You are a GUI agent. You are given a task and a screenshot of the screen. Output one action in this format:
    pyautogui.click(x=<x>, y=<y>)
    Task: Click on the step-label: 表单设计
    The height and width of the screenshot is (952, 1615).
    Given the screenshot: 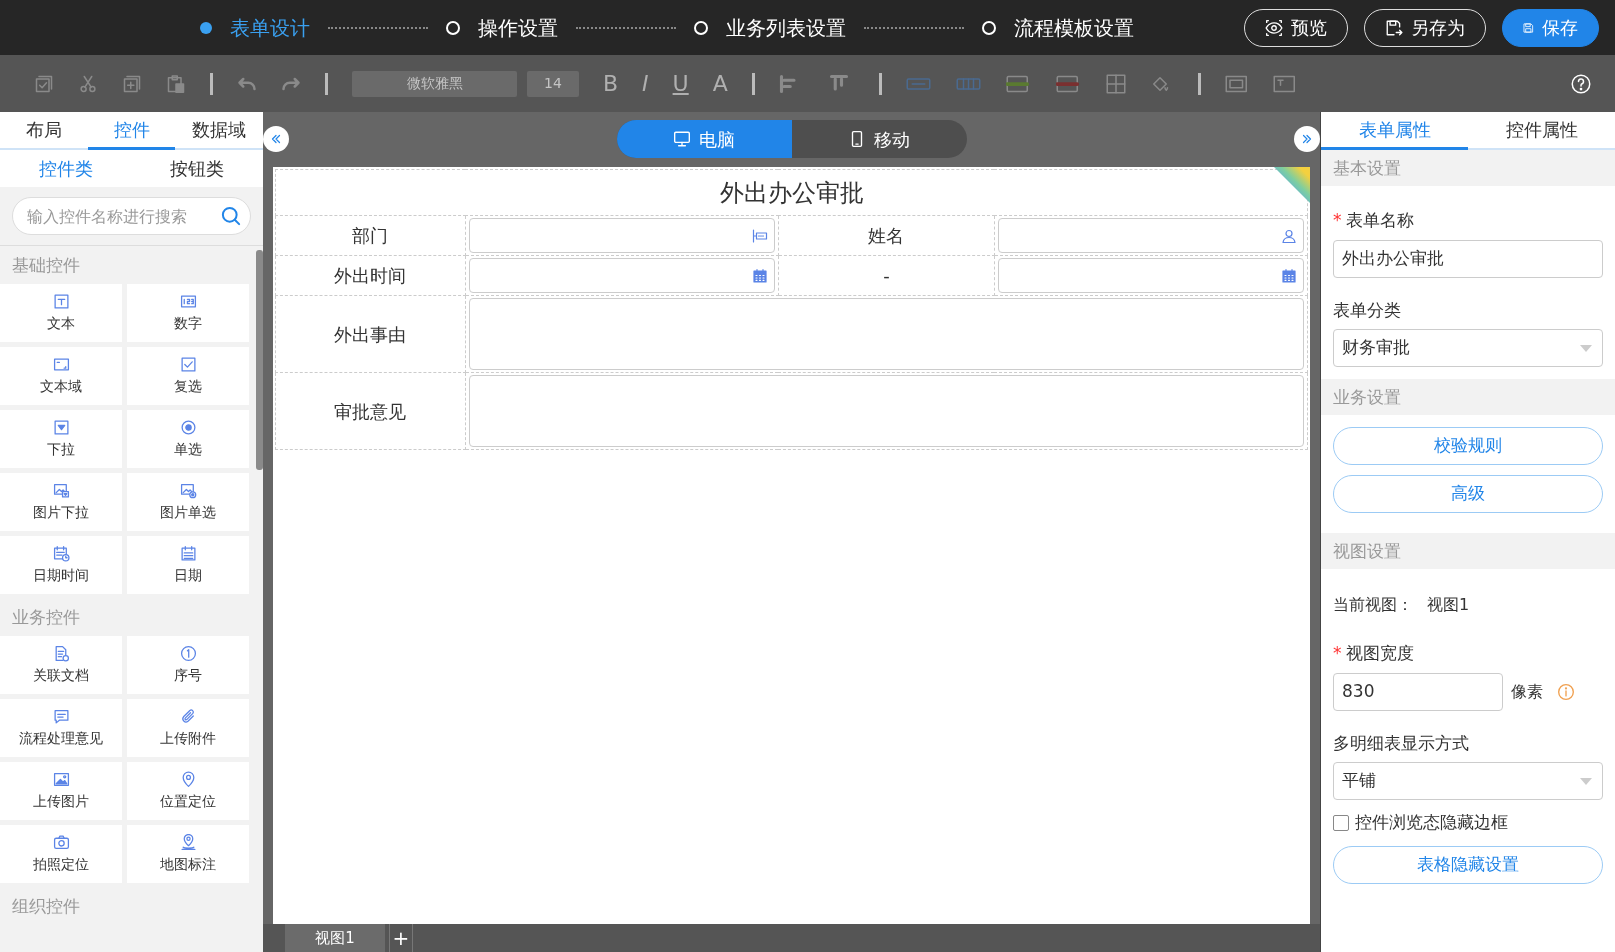 What is the action you would take?
    pyautogui.click(x=270, y=27)
    